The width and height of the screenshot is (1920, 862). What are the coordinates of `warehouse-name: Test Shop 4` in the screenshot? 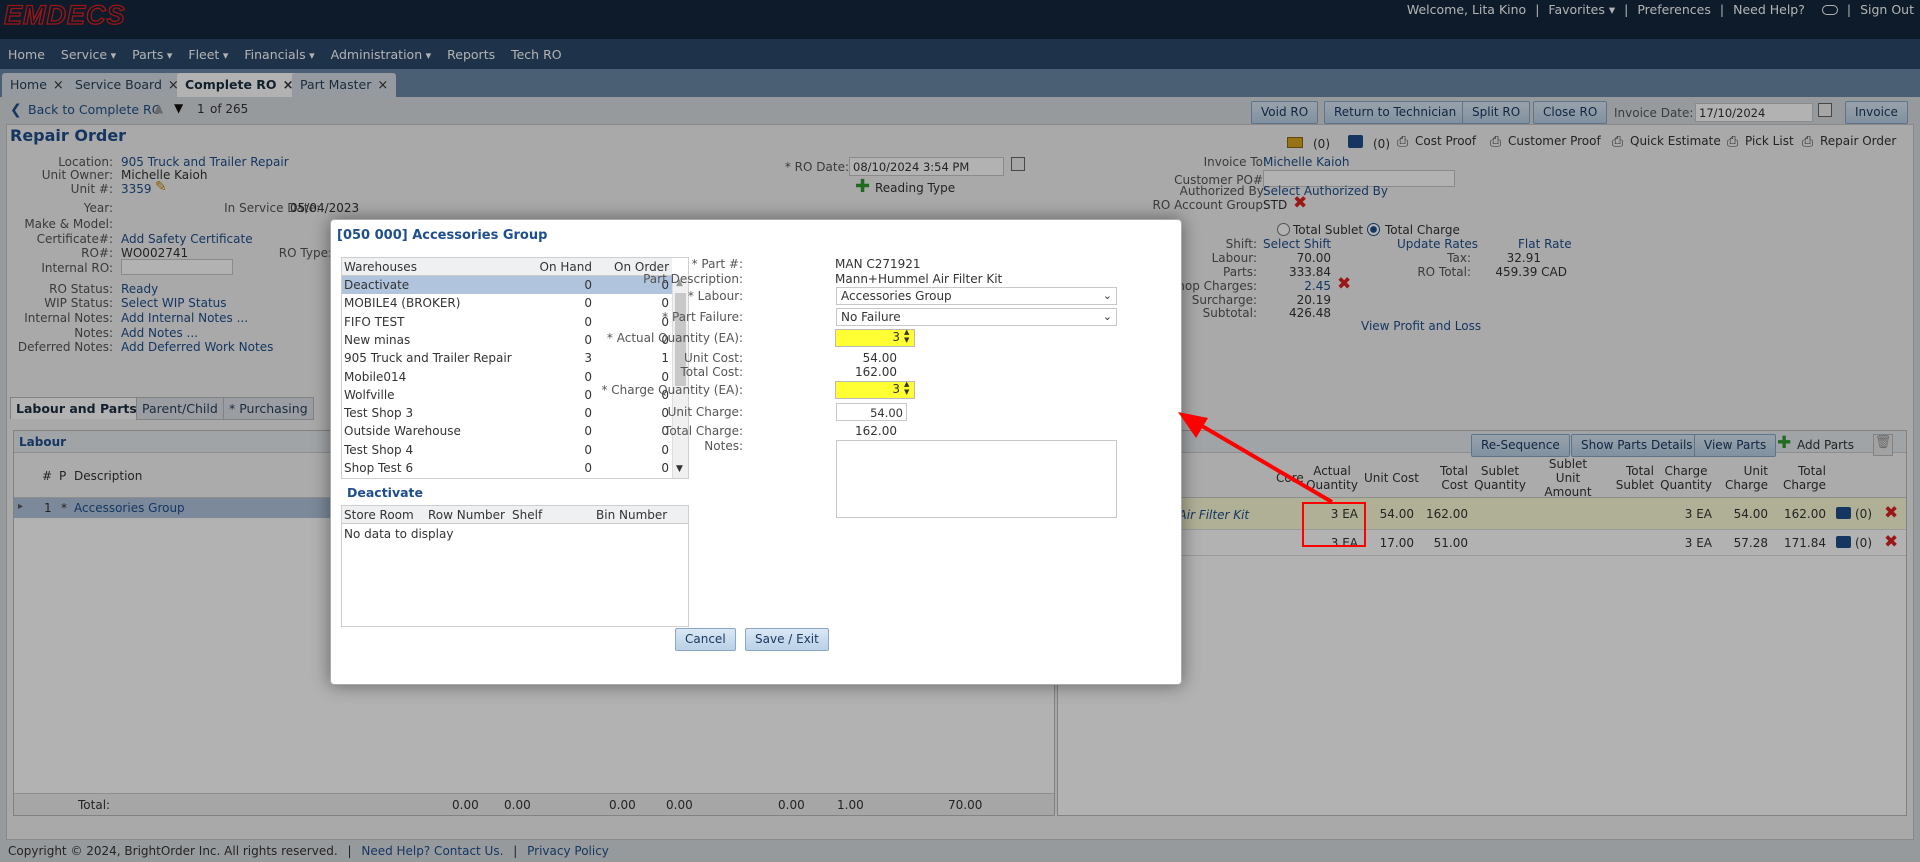 It's located at (379, 449).